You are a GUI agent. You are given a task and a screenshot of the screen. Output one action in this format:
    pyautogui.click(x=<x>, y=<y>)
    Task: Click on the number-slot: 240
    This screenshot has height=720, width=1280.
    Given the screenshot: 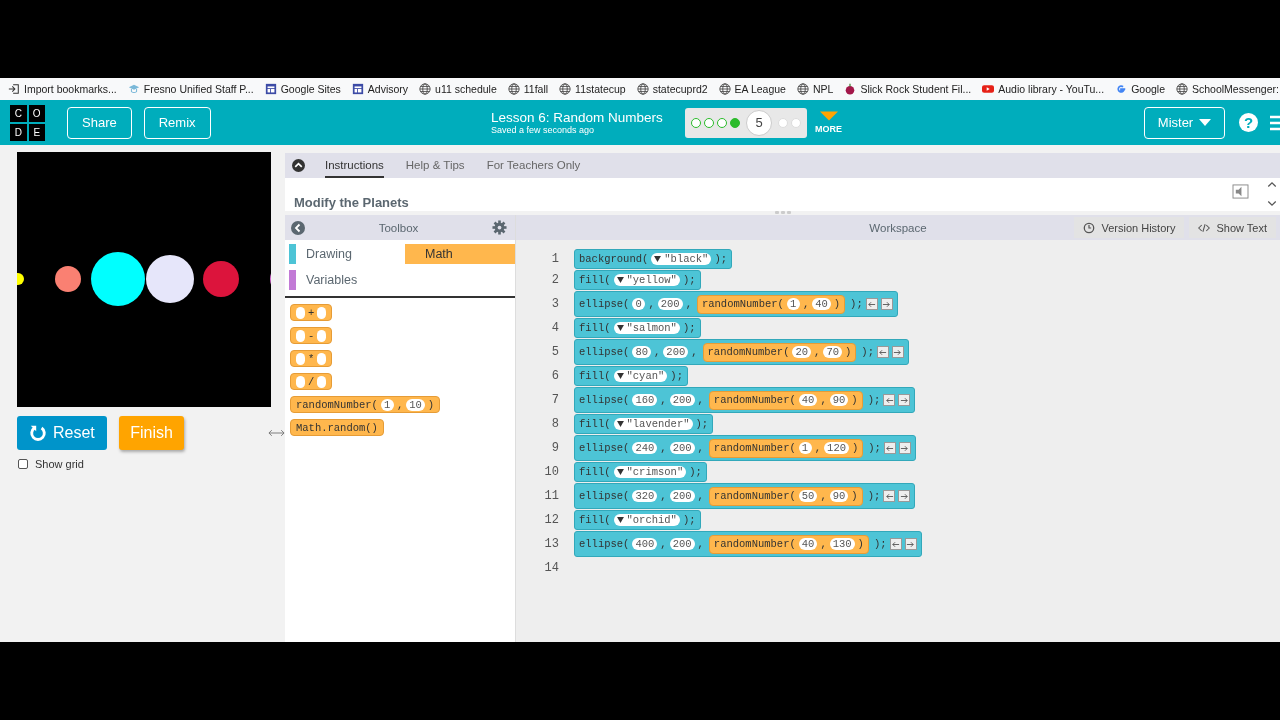 What is the action you would take?
    pyautogui.click(x=645, y=448)
    